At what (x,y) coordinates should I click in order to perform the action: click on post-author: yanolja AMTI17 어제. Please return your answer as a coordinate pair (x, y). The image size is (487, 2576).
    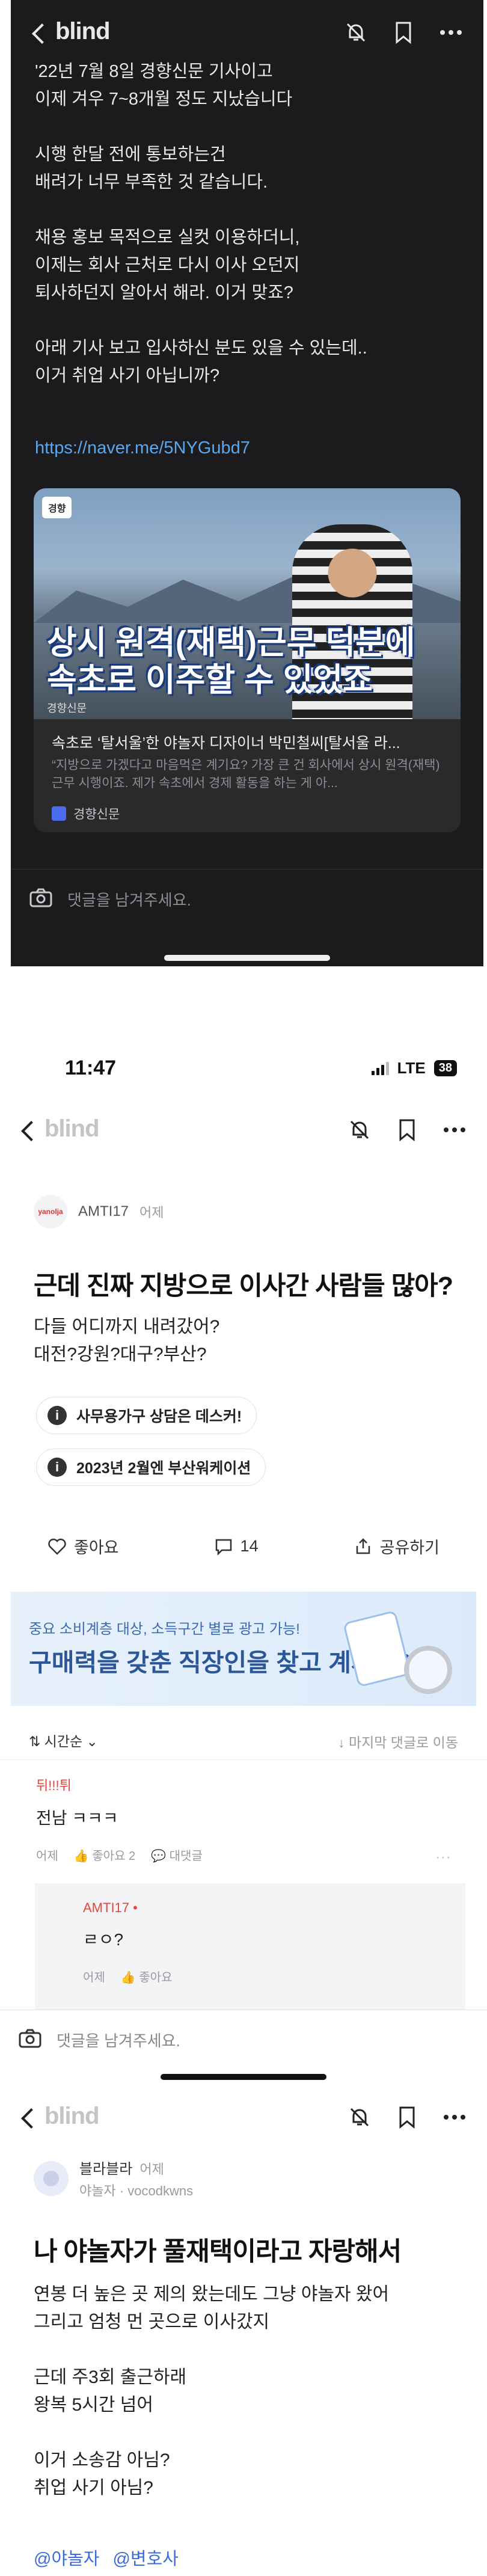
    Looking at the image, I should click on (99, 1211).